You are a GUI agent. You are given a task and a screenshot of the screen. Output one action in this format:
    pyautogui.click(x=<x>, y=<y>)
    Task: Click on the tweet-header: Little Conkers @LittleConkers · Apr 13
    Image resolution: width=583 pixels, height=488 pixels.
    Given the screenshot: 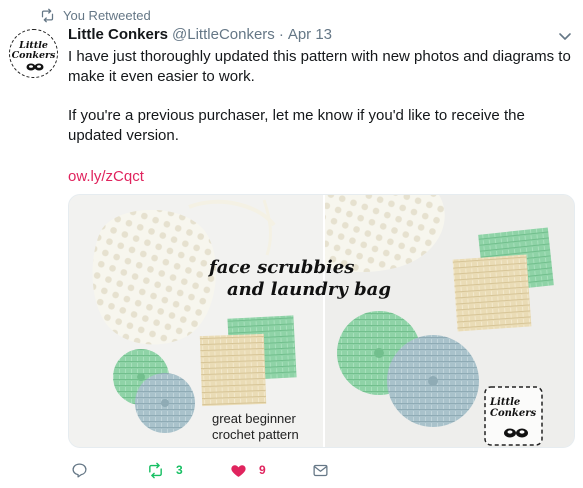 What is the action you would take?
    pyautogui.click(x=200, y=35)
    